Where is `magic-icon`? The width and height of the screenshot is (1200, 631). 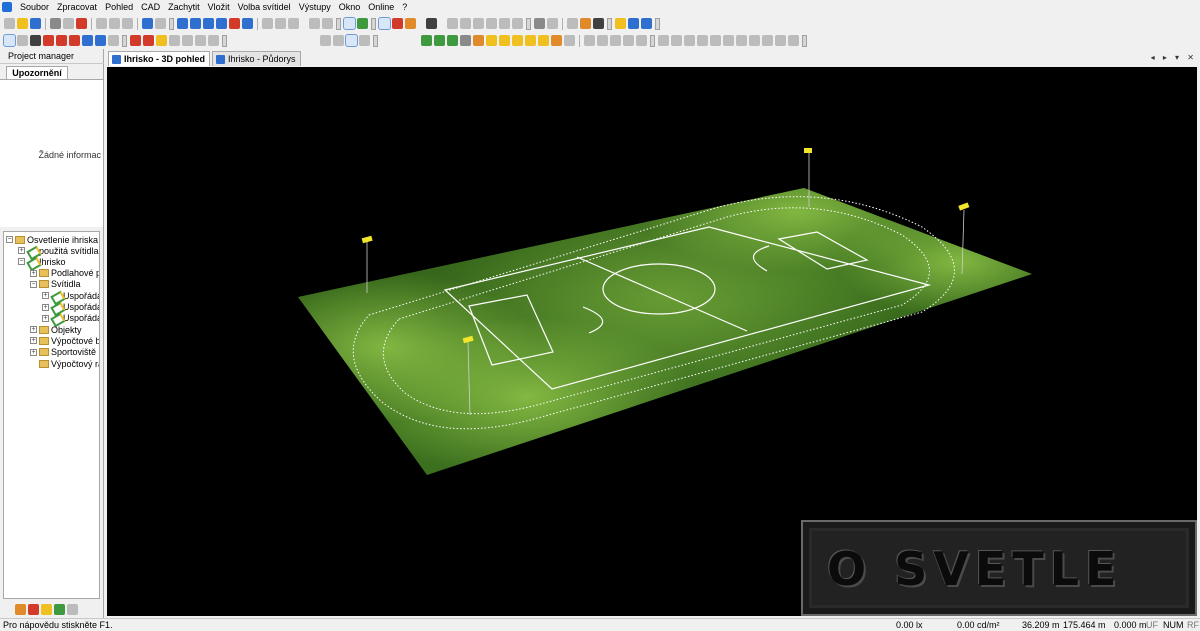 magic-icon is located at coordinates (620, 23).